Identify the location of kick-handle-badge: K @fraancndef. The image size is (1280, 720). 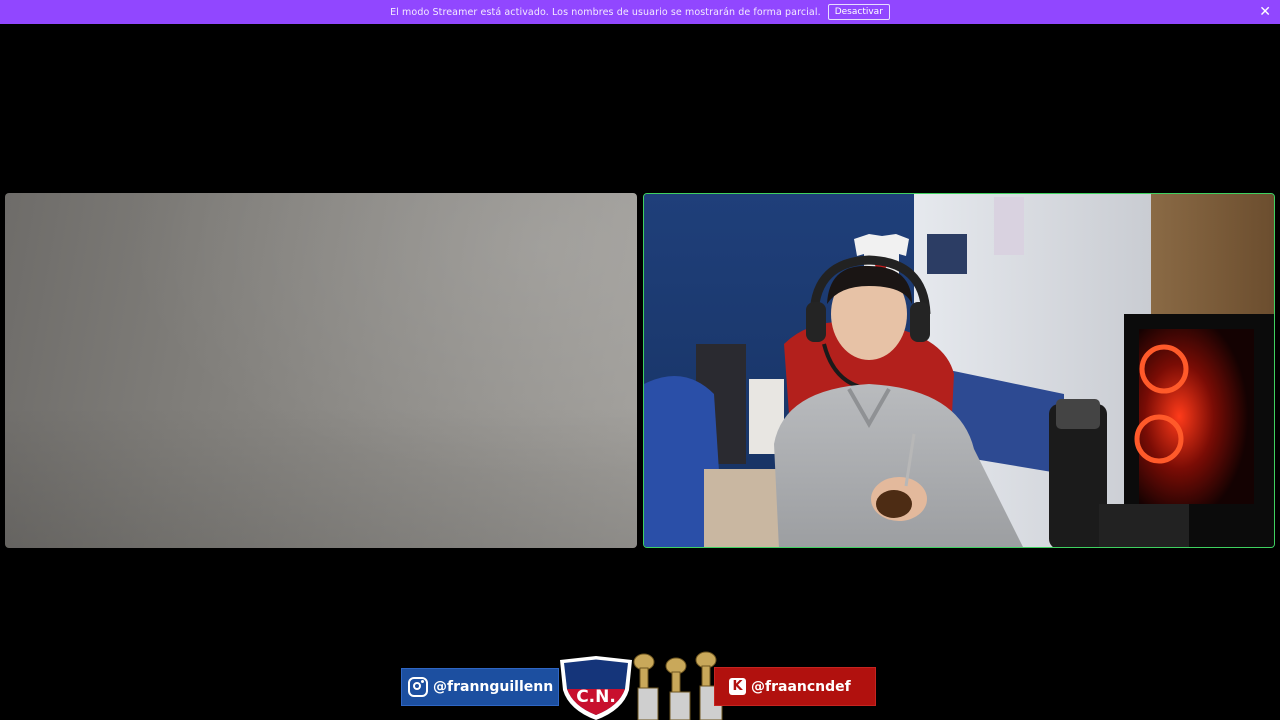
(795, 686).